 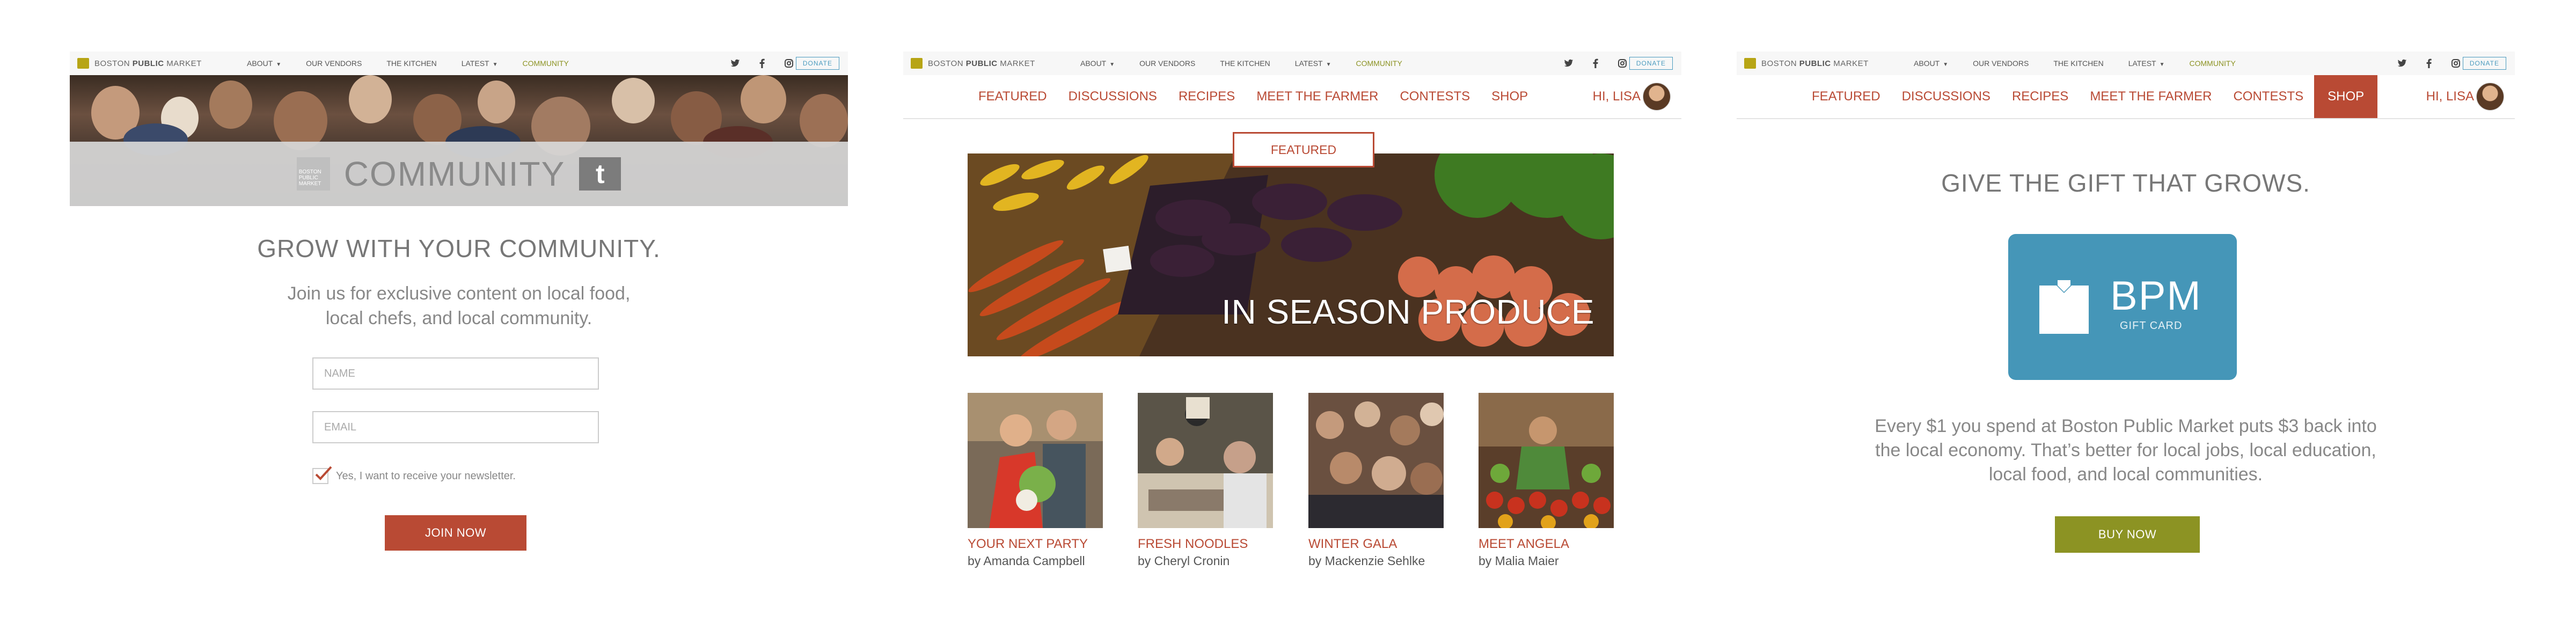 I want to click on article-card: WINTER GALA by Mackenzie Sehlke, so click(x=1376, y=480).